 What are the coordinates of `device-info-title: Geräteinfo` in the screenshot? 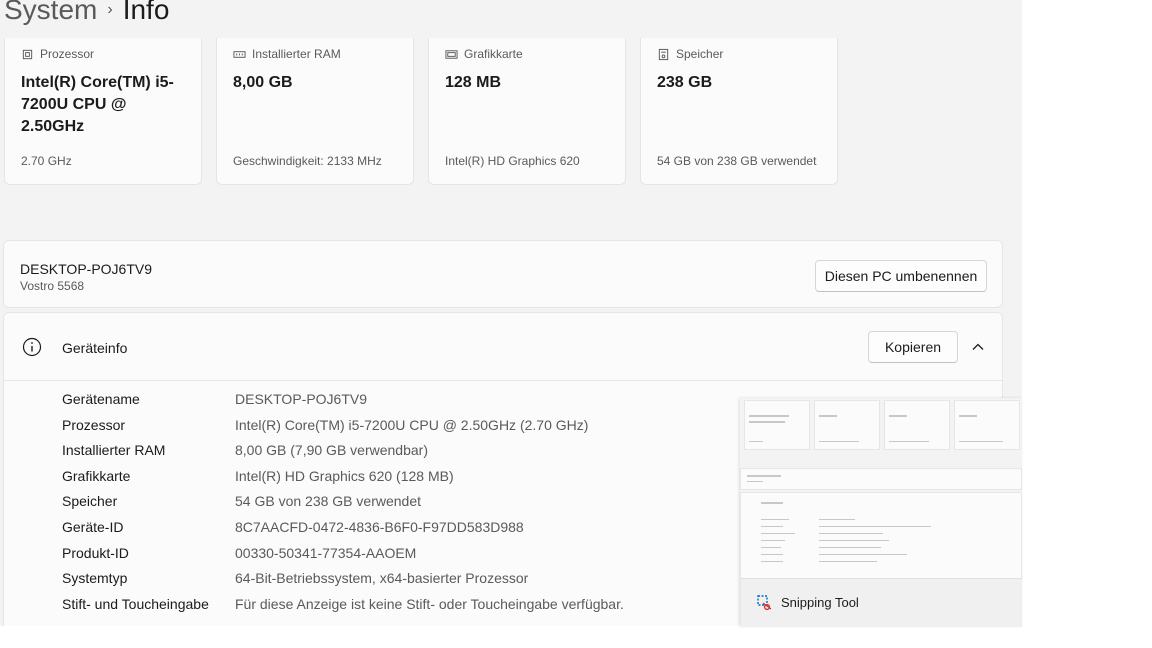 It's located at (95, 348).